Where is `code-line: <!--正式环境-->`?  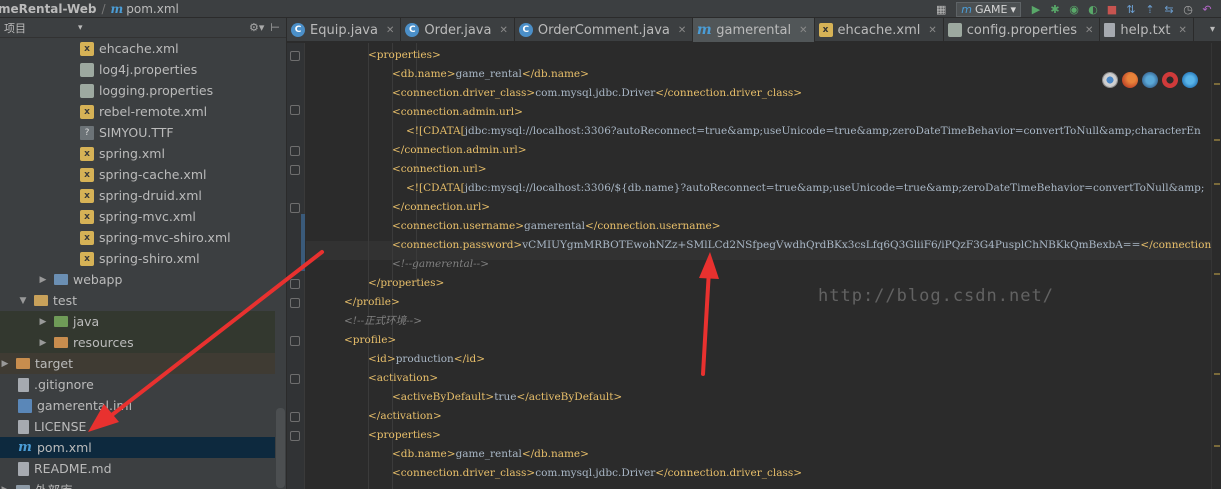
code-line: <!--正式环境--> is located at coordinates (383, 321).